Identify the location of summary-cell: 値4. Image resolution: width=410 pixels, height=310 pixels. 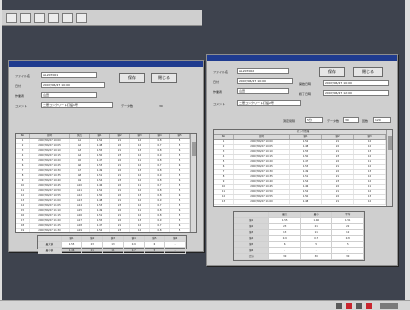
(252, 238).